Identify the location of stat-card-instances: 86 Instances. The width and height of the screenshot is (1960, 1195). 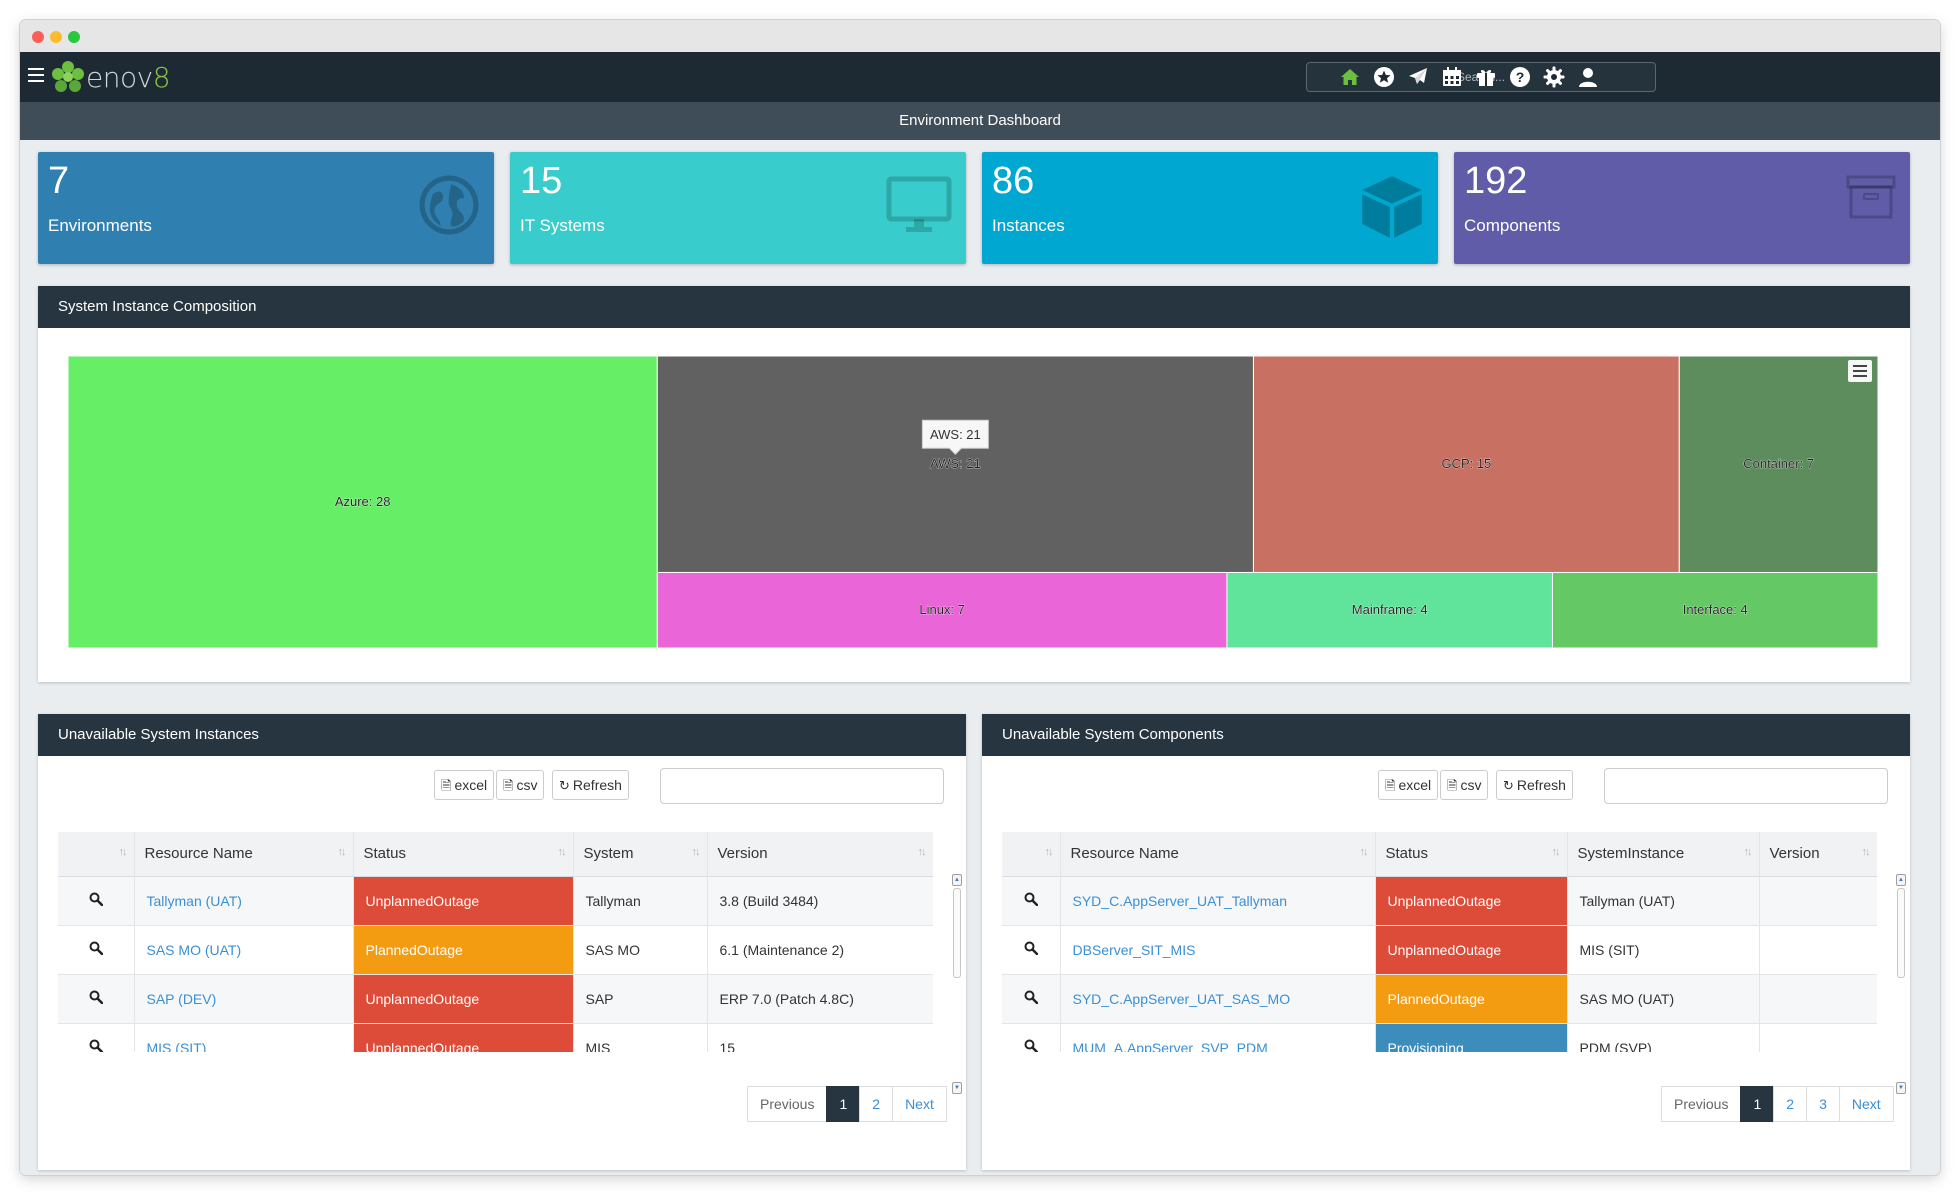
(1210, 208).